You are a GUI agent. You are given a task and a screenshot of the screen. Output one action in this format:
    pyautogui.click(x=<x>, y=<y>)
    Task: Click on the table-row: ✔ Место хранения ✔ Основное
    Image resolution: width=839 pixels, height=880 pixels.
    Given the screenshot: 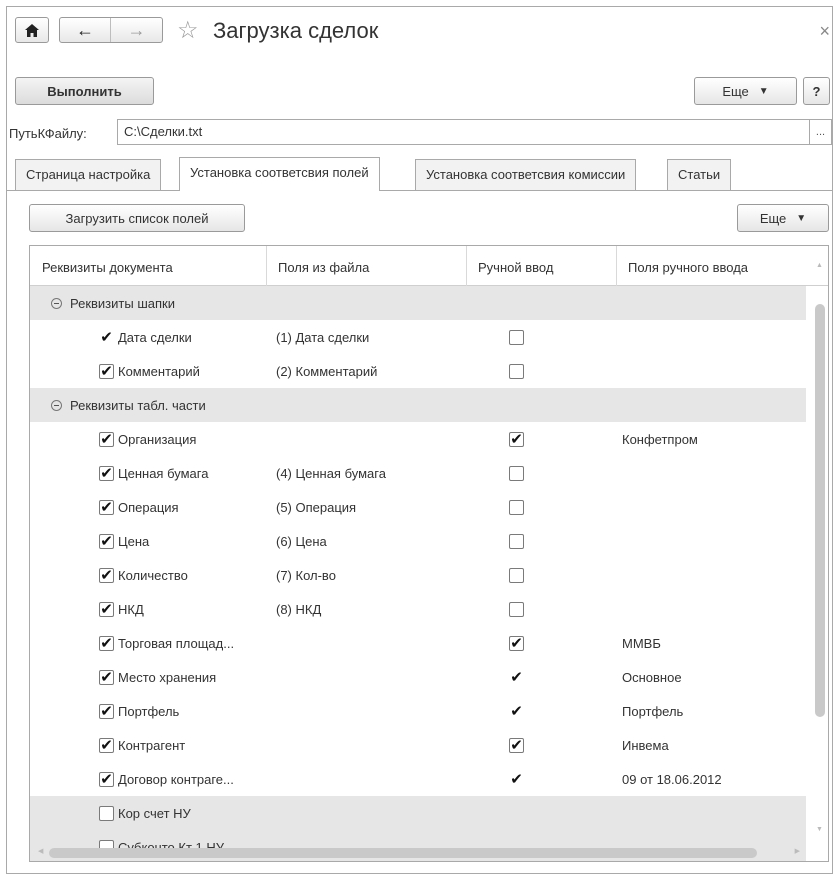 What is the action you would take?
    pyautogui.click(x=418, y=677)
    